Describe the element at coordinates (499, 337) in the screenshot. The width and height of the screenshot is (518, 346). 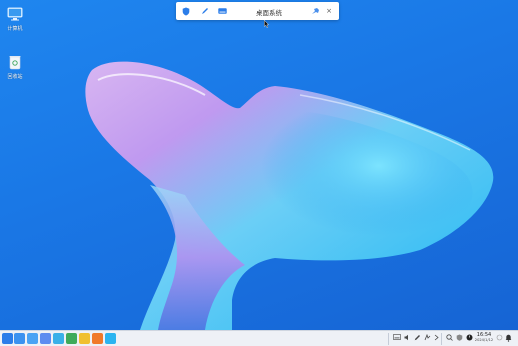
I see `toggle-icon` at that location.